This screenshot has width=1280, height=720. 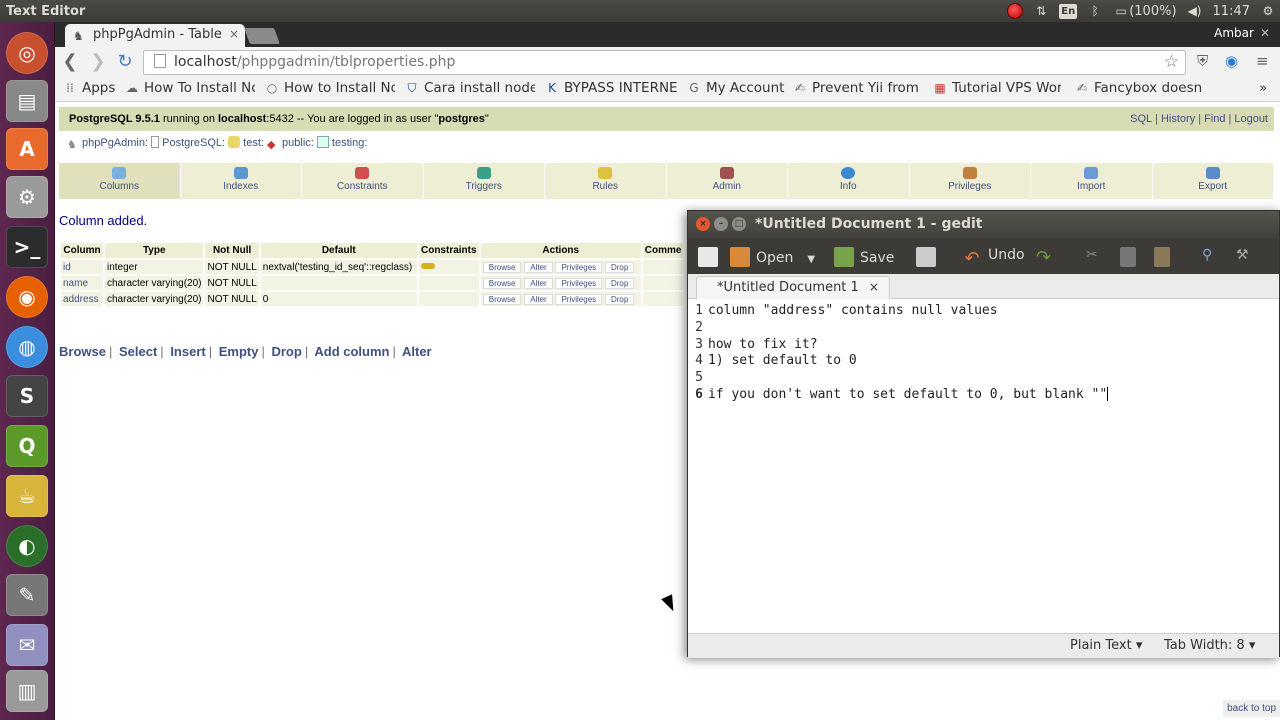 What do you see at coordinates (1231, 61) in the screenshot?
I see `extension-globe-icon: ◉` at bounding box center [1231, 61].